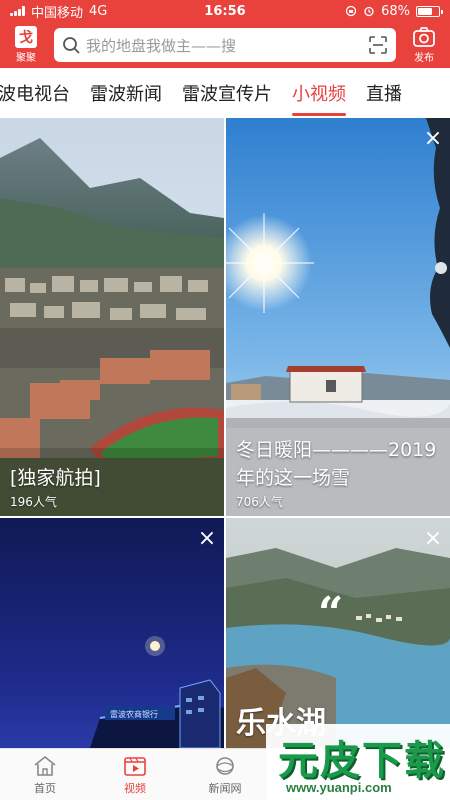  What do you see at coordinates (339, 787) in the screenshot?
I see `watermark-url: www.yuanpi.com` at bounding box center [339, 787].